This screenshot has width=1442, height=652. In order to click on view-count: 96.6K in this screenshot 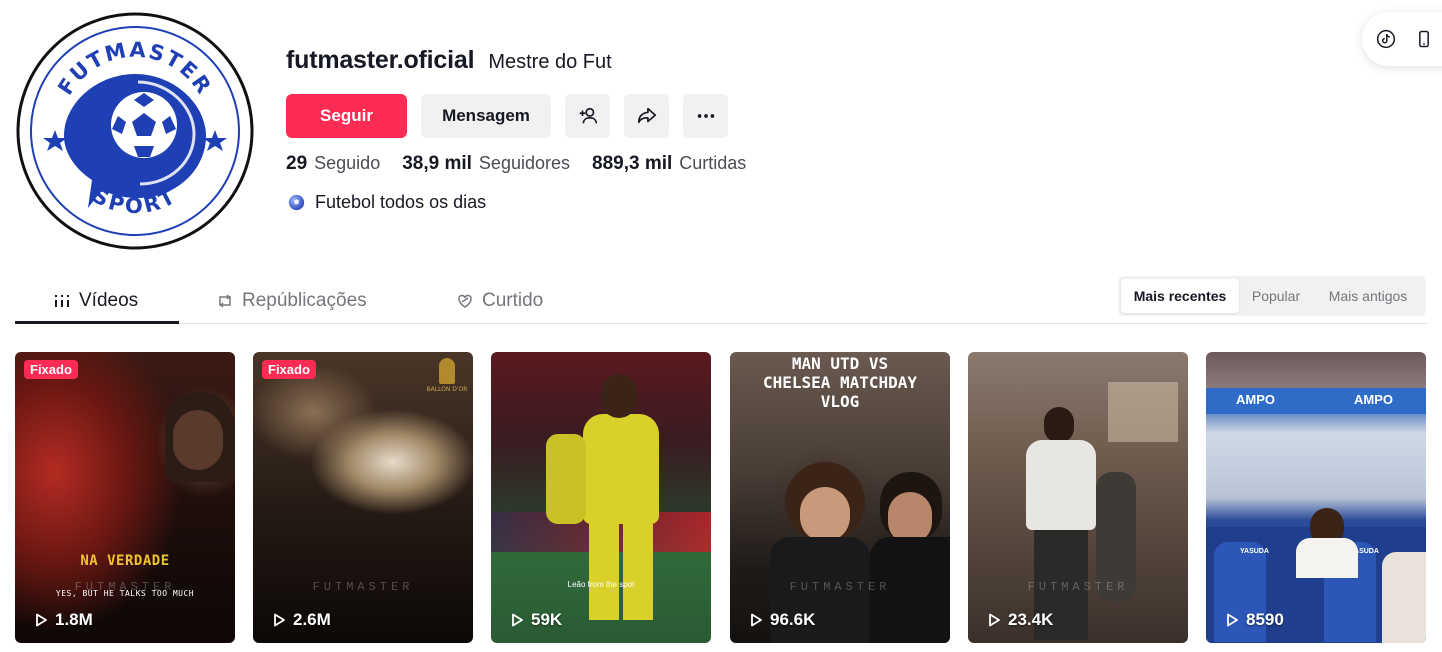, I will do `click(781, 620)`.